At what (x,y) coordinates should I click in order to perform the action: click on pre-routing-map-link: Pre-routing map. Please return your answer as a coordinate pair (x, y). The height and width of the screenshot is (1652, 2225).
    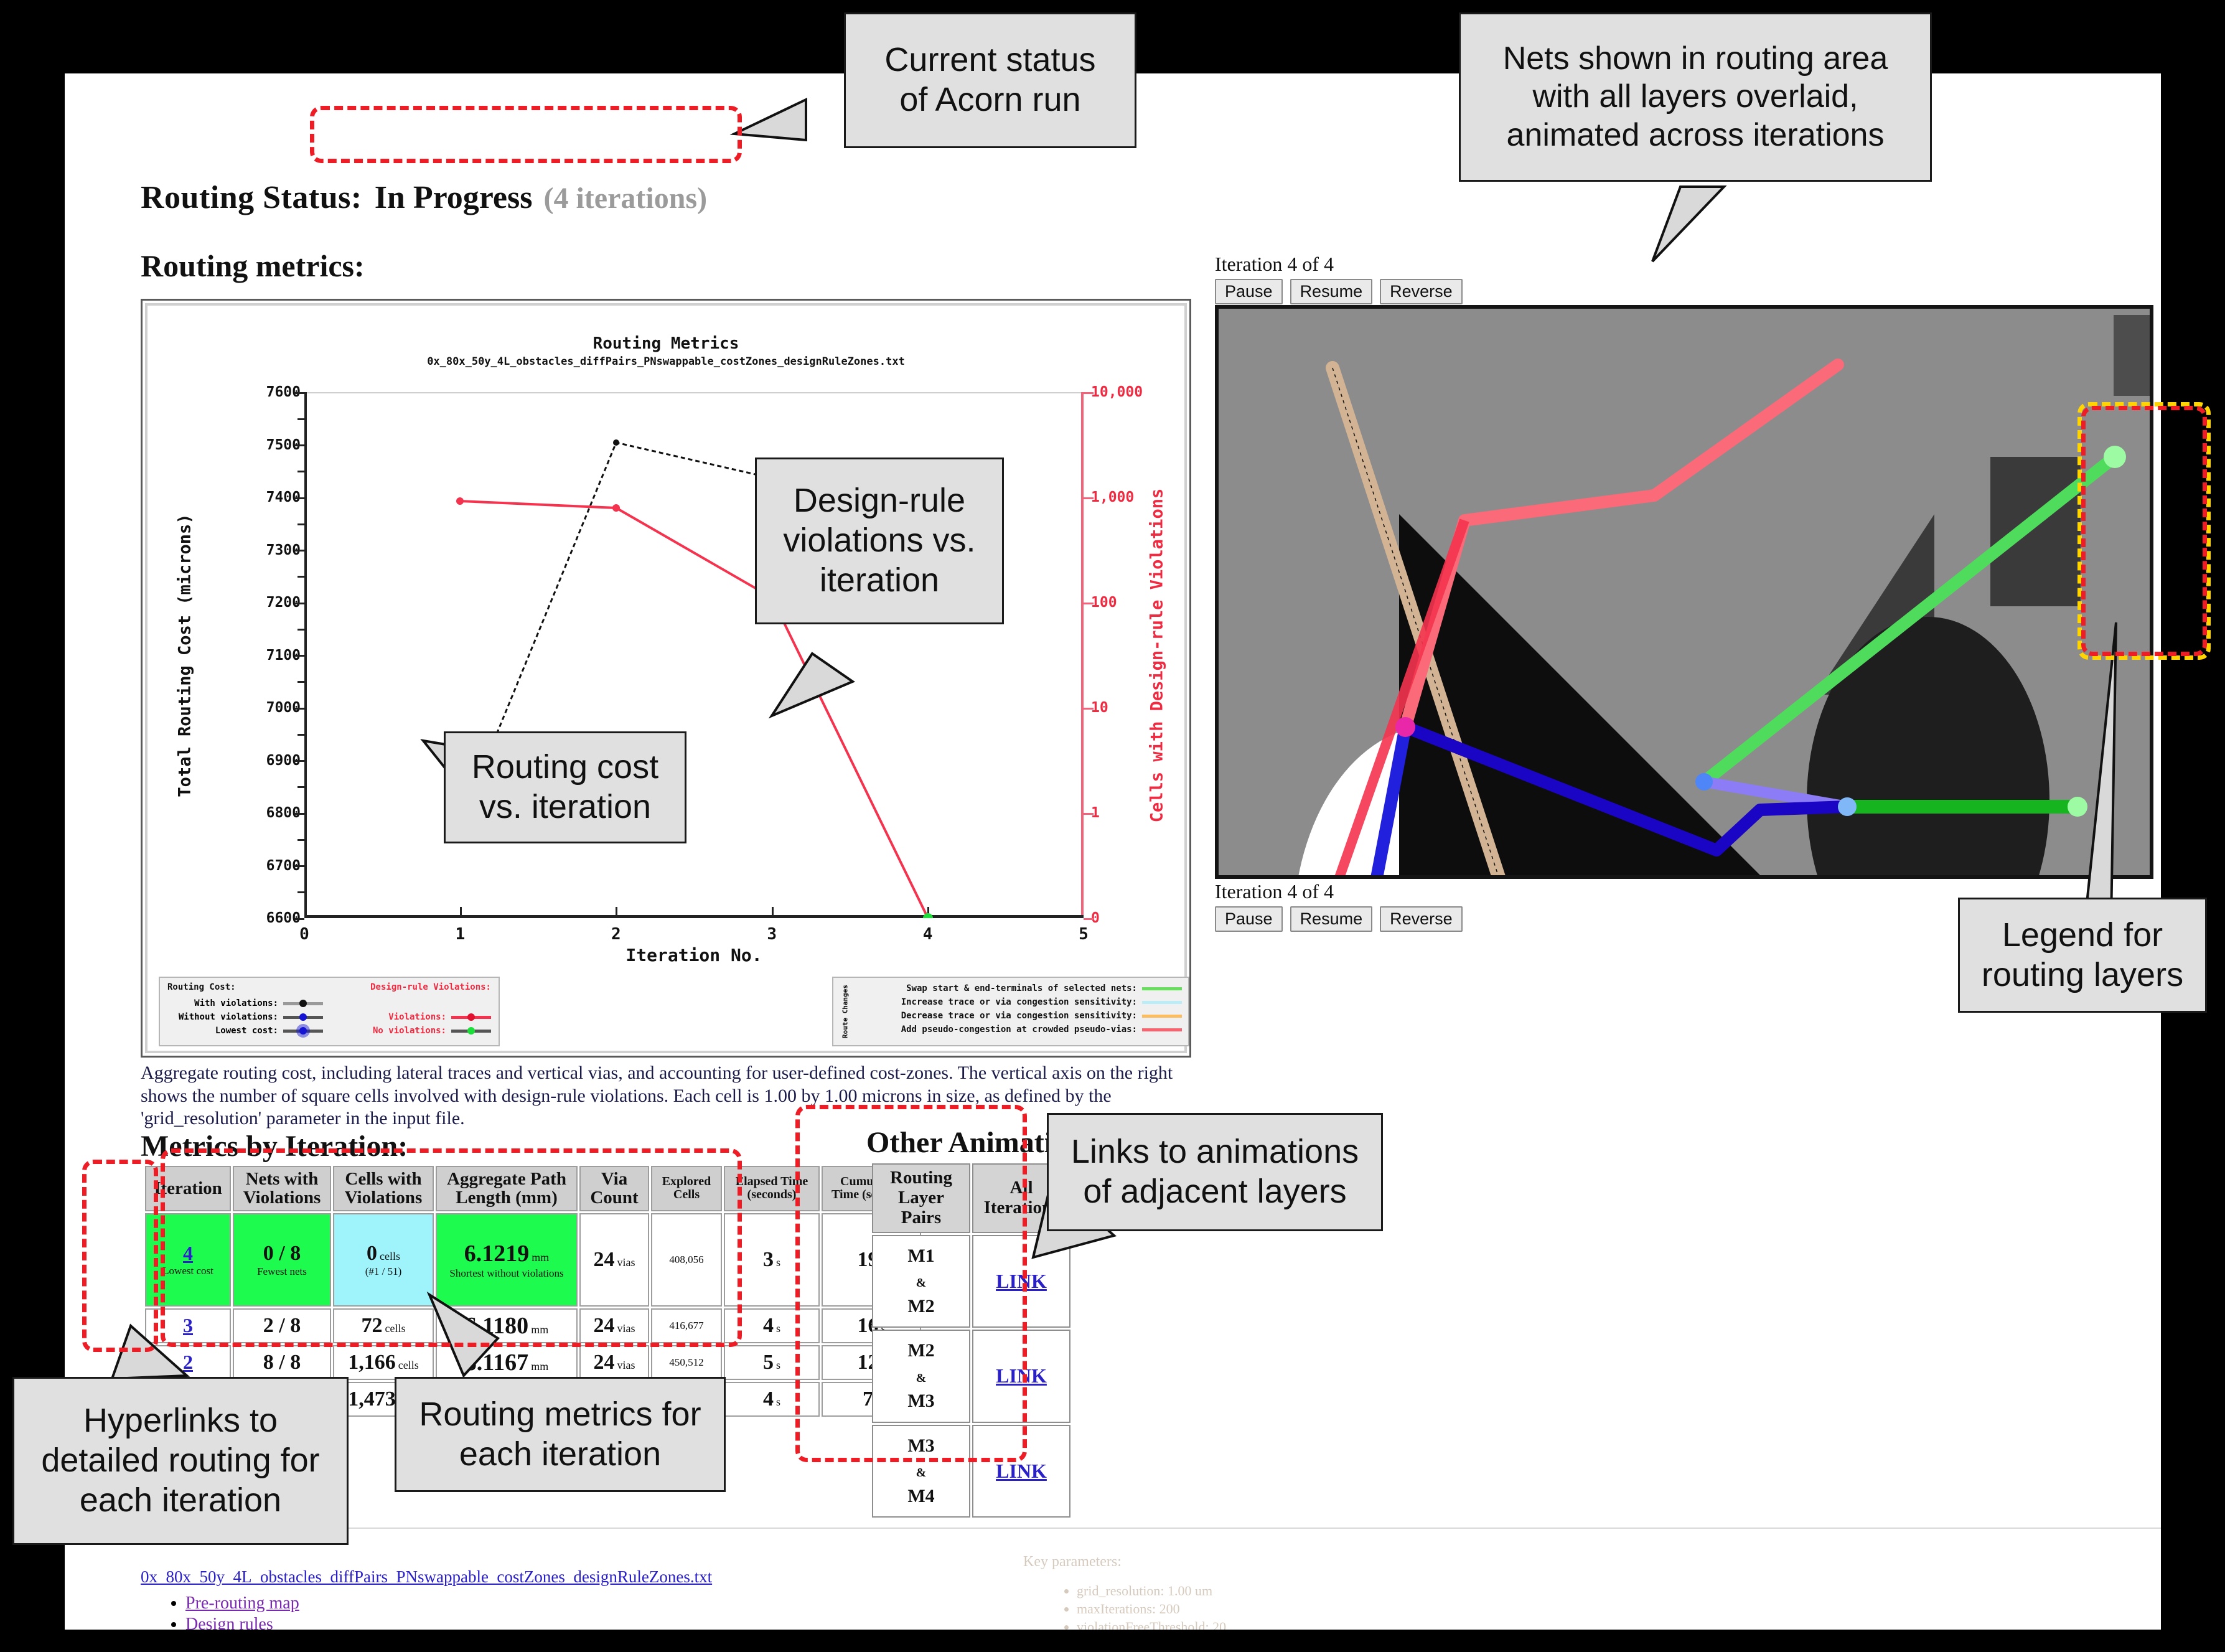
    Looking at the image, I should click on (242, 1603).